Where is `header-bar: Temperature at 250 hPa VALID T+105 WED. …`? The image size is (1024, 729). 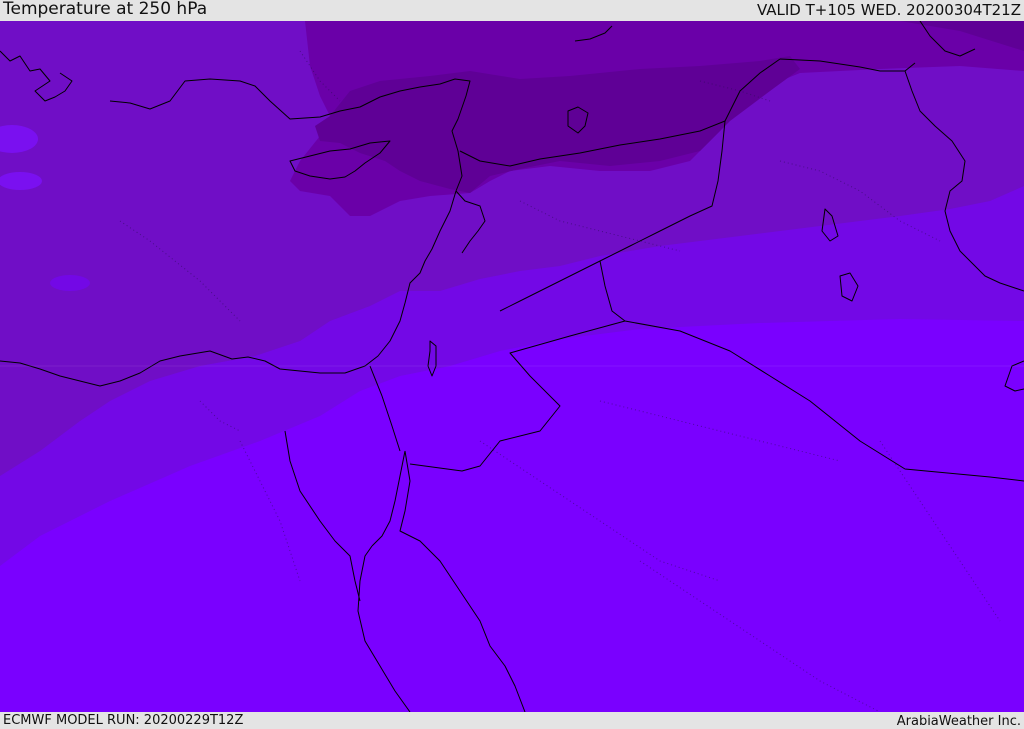
header-bar: Temperature at 250 hPa VALID T+105 WED. … is located at coordinates (512, 10).